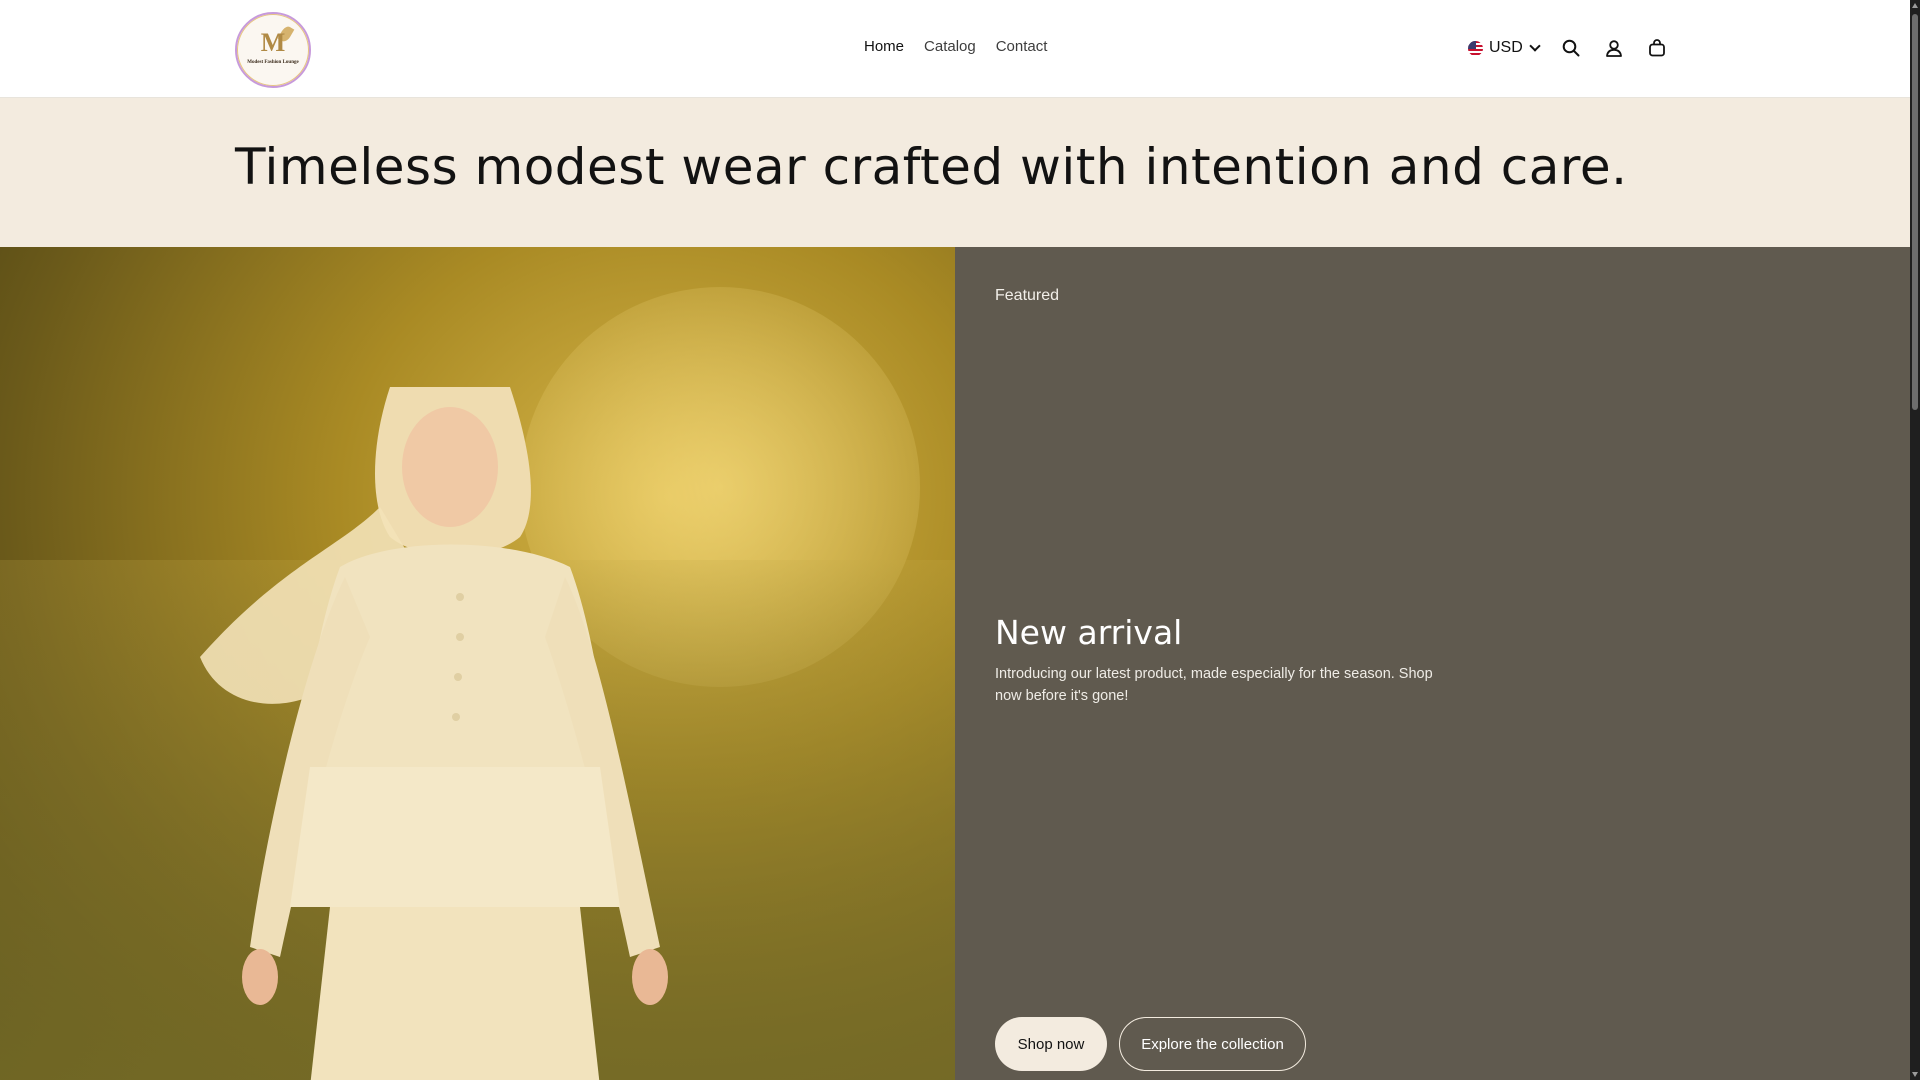  I want to click on currency-selector: USD, so click(1504, 48).